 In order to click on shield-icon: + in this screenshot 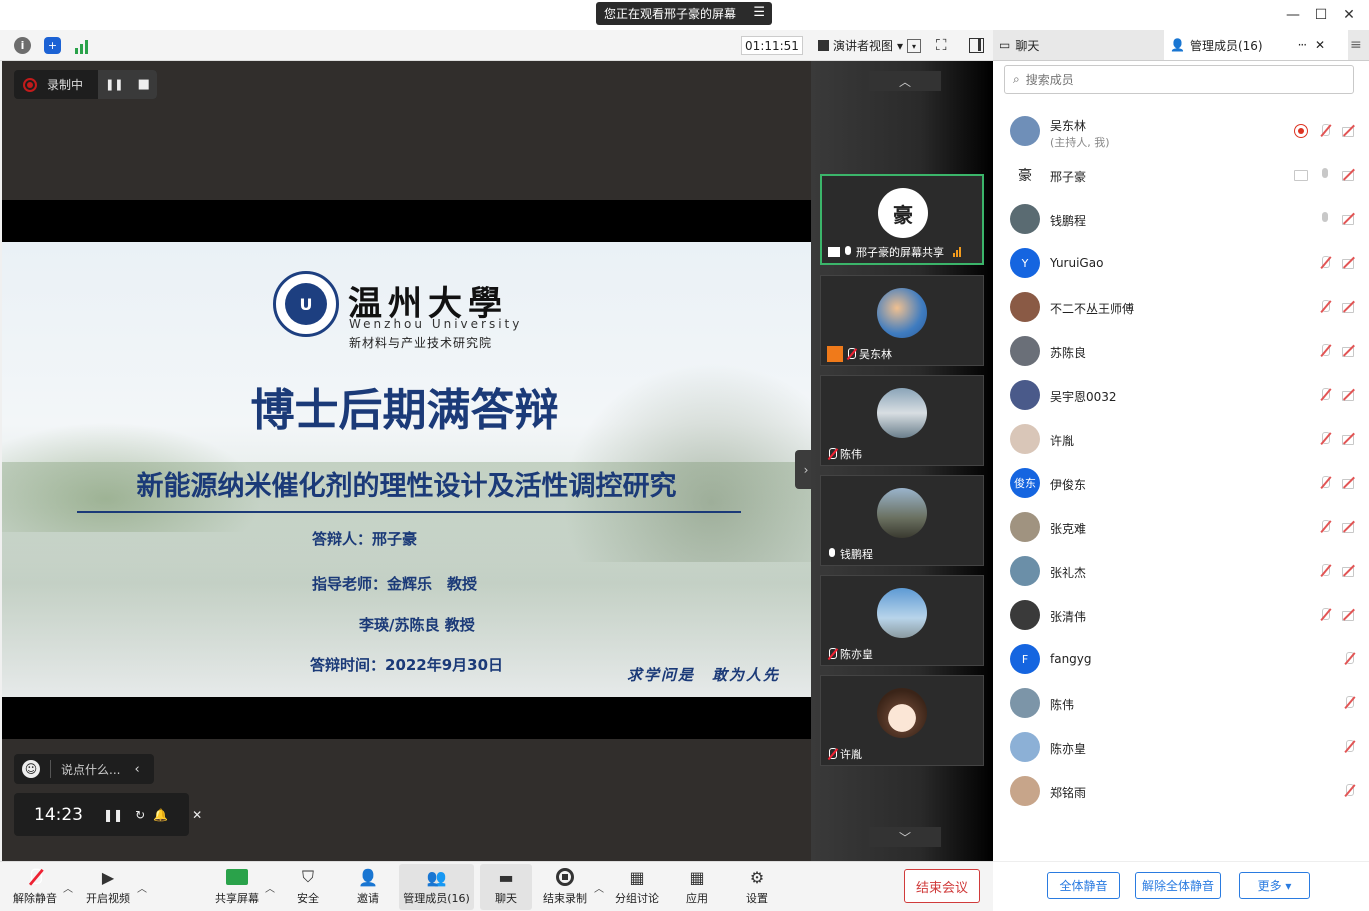, I will do `click(52, 45)`.